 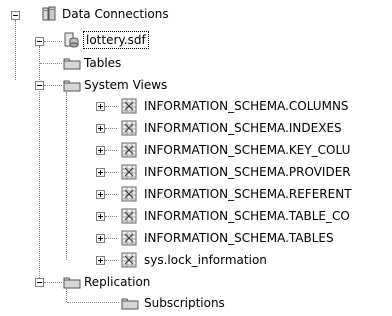 I want to click on collapse-toggle-system-views, so click(x=39, y=85).